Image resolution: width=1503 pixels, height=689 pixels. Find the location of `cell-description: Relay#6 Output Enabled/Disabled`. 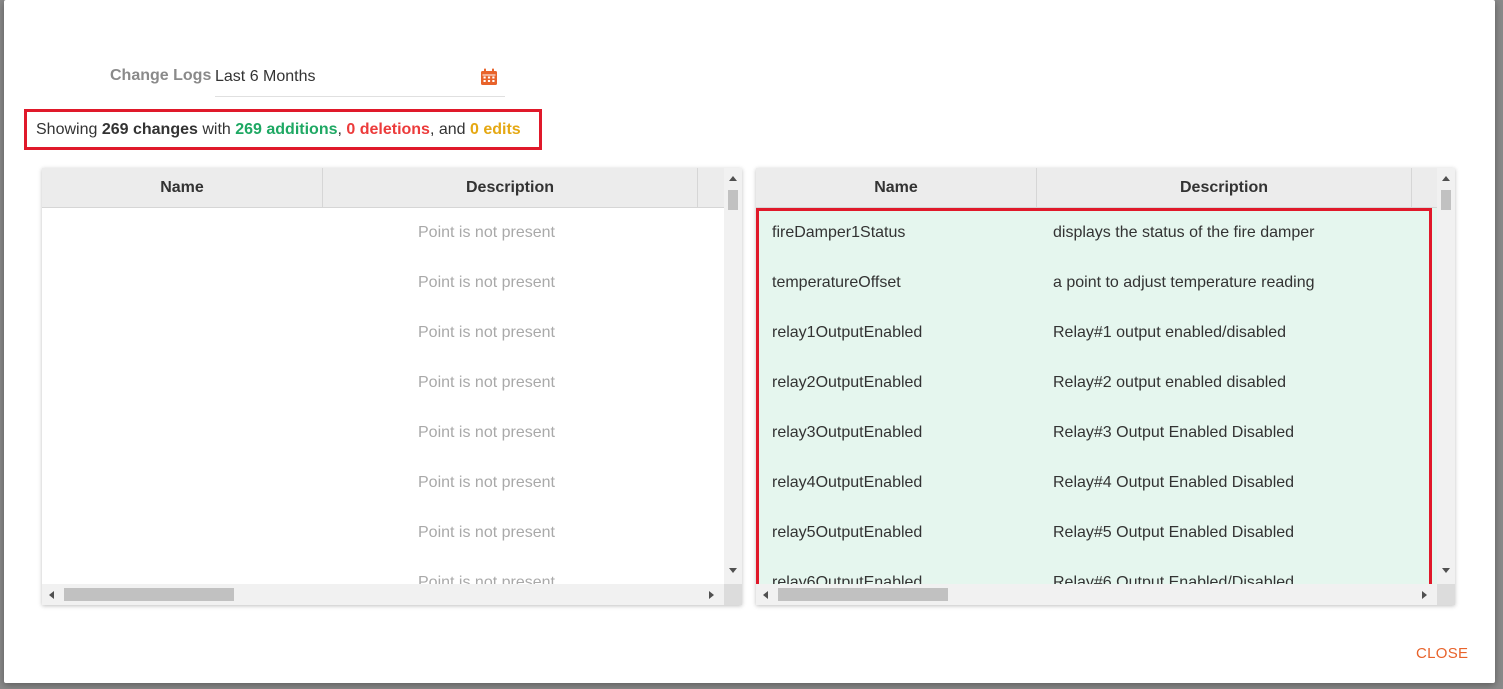

cell-description: Relay#6 Output Enabled/Disabled is located at coordinates (1174, 579).